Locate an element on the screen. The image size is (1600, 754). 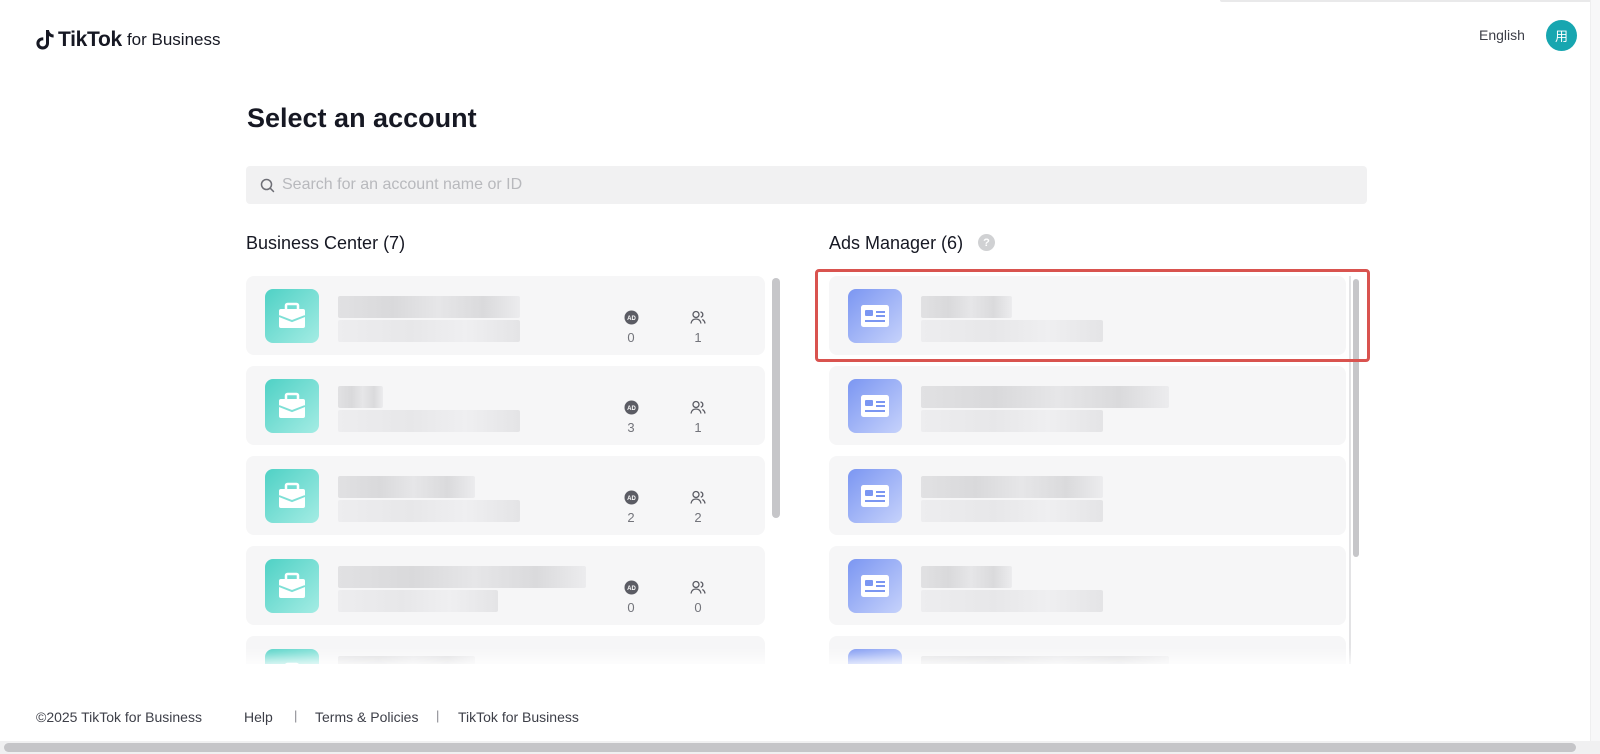
top-edge-shadow is located at coordinates (1410, 1).